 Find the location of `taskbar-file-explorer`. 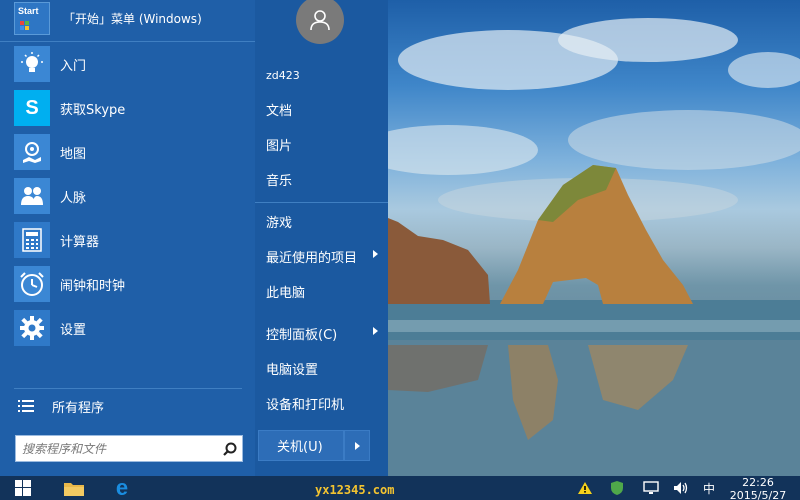

taskbar-file-explorer is located at coordinates (74, 488).